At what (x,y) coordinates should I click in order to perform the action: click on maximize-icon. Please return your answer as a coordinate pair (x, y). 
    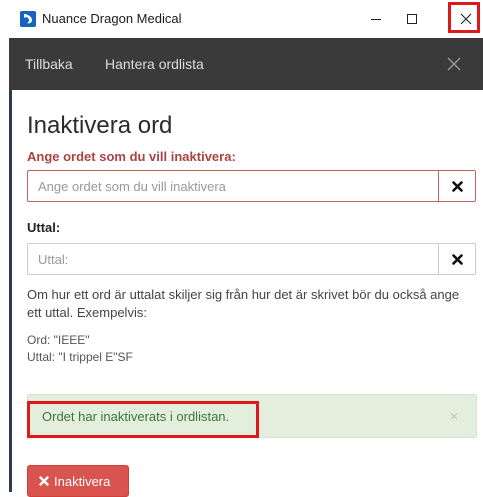
    Looking at the image, I should click on (412, 19).